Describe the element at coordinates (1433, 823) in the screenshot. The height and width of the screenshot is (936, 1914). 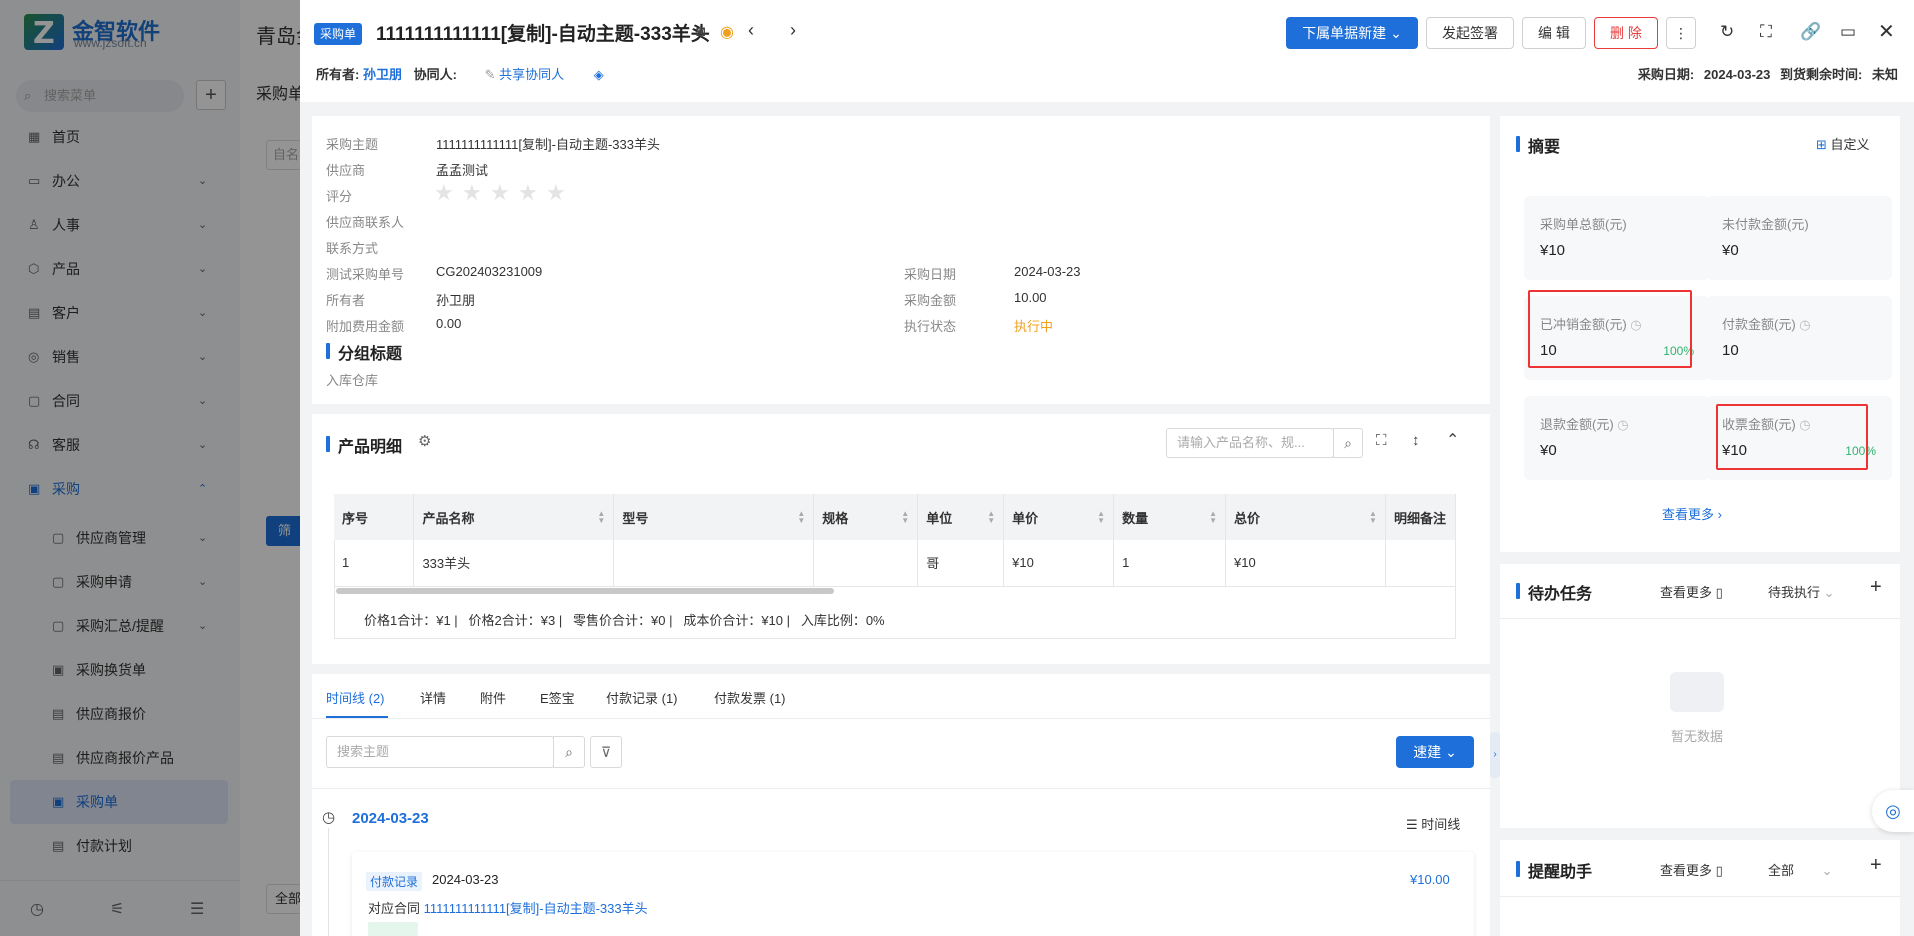
I see `timeline-view-toggle: ☰ 时间线` at that location.